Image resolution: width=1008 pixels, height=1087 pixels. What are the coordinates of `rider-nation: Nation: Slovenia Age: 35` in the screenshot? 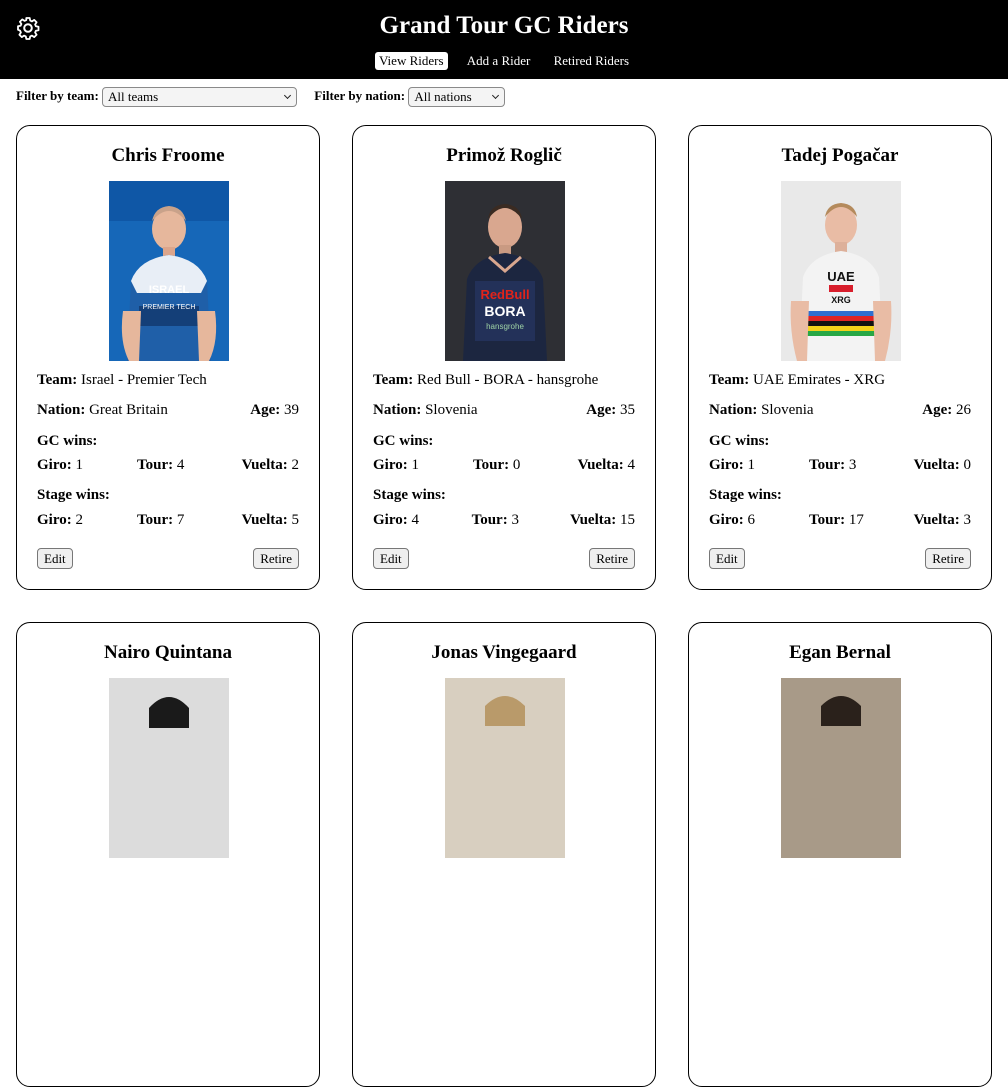 It's located at (504, 410).